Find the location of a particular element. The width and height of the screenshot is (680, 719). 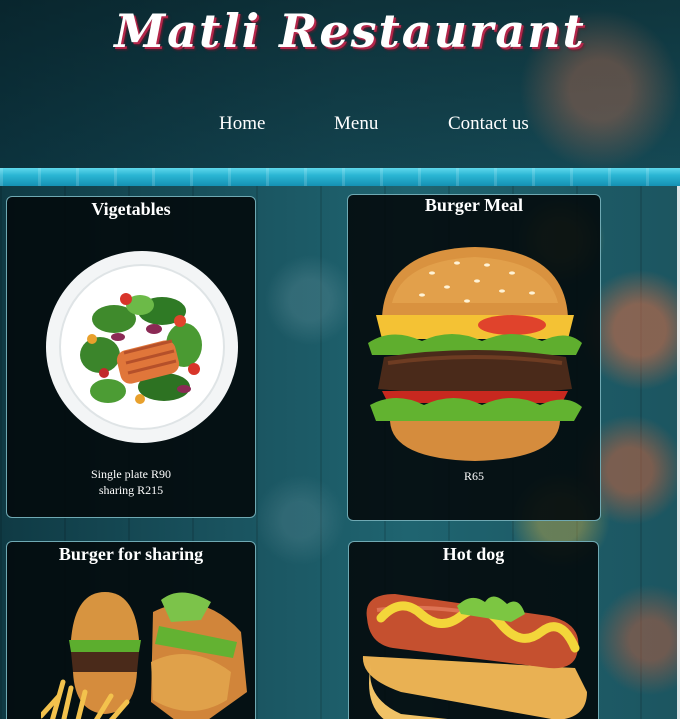

price-line: sharing R215 is located at coordinates (131, 490).